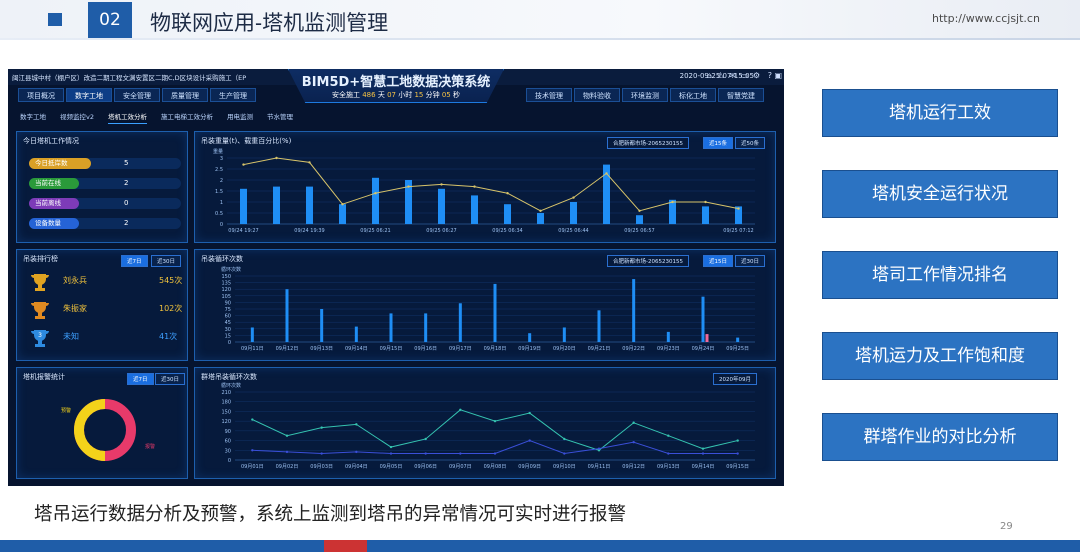  Describe the element at coordinates (129, 78) in the screenshot. I see `project-name: 闽江县城中村（棚户区）改造二期工程文渊安置区二期C,D区块设计采购施工（EP` at that location.